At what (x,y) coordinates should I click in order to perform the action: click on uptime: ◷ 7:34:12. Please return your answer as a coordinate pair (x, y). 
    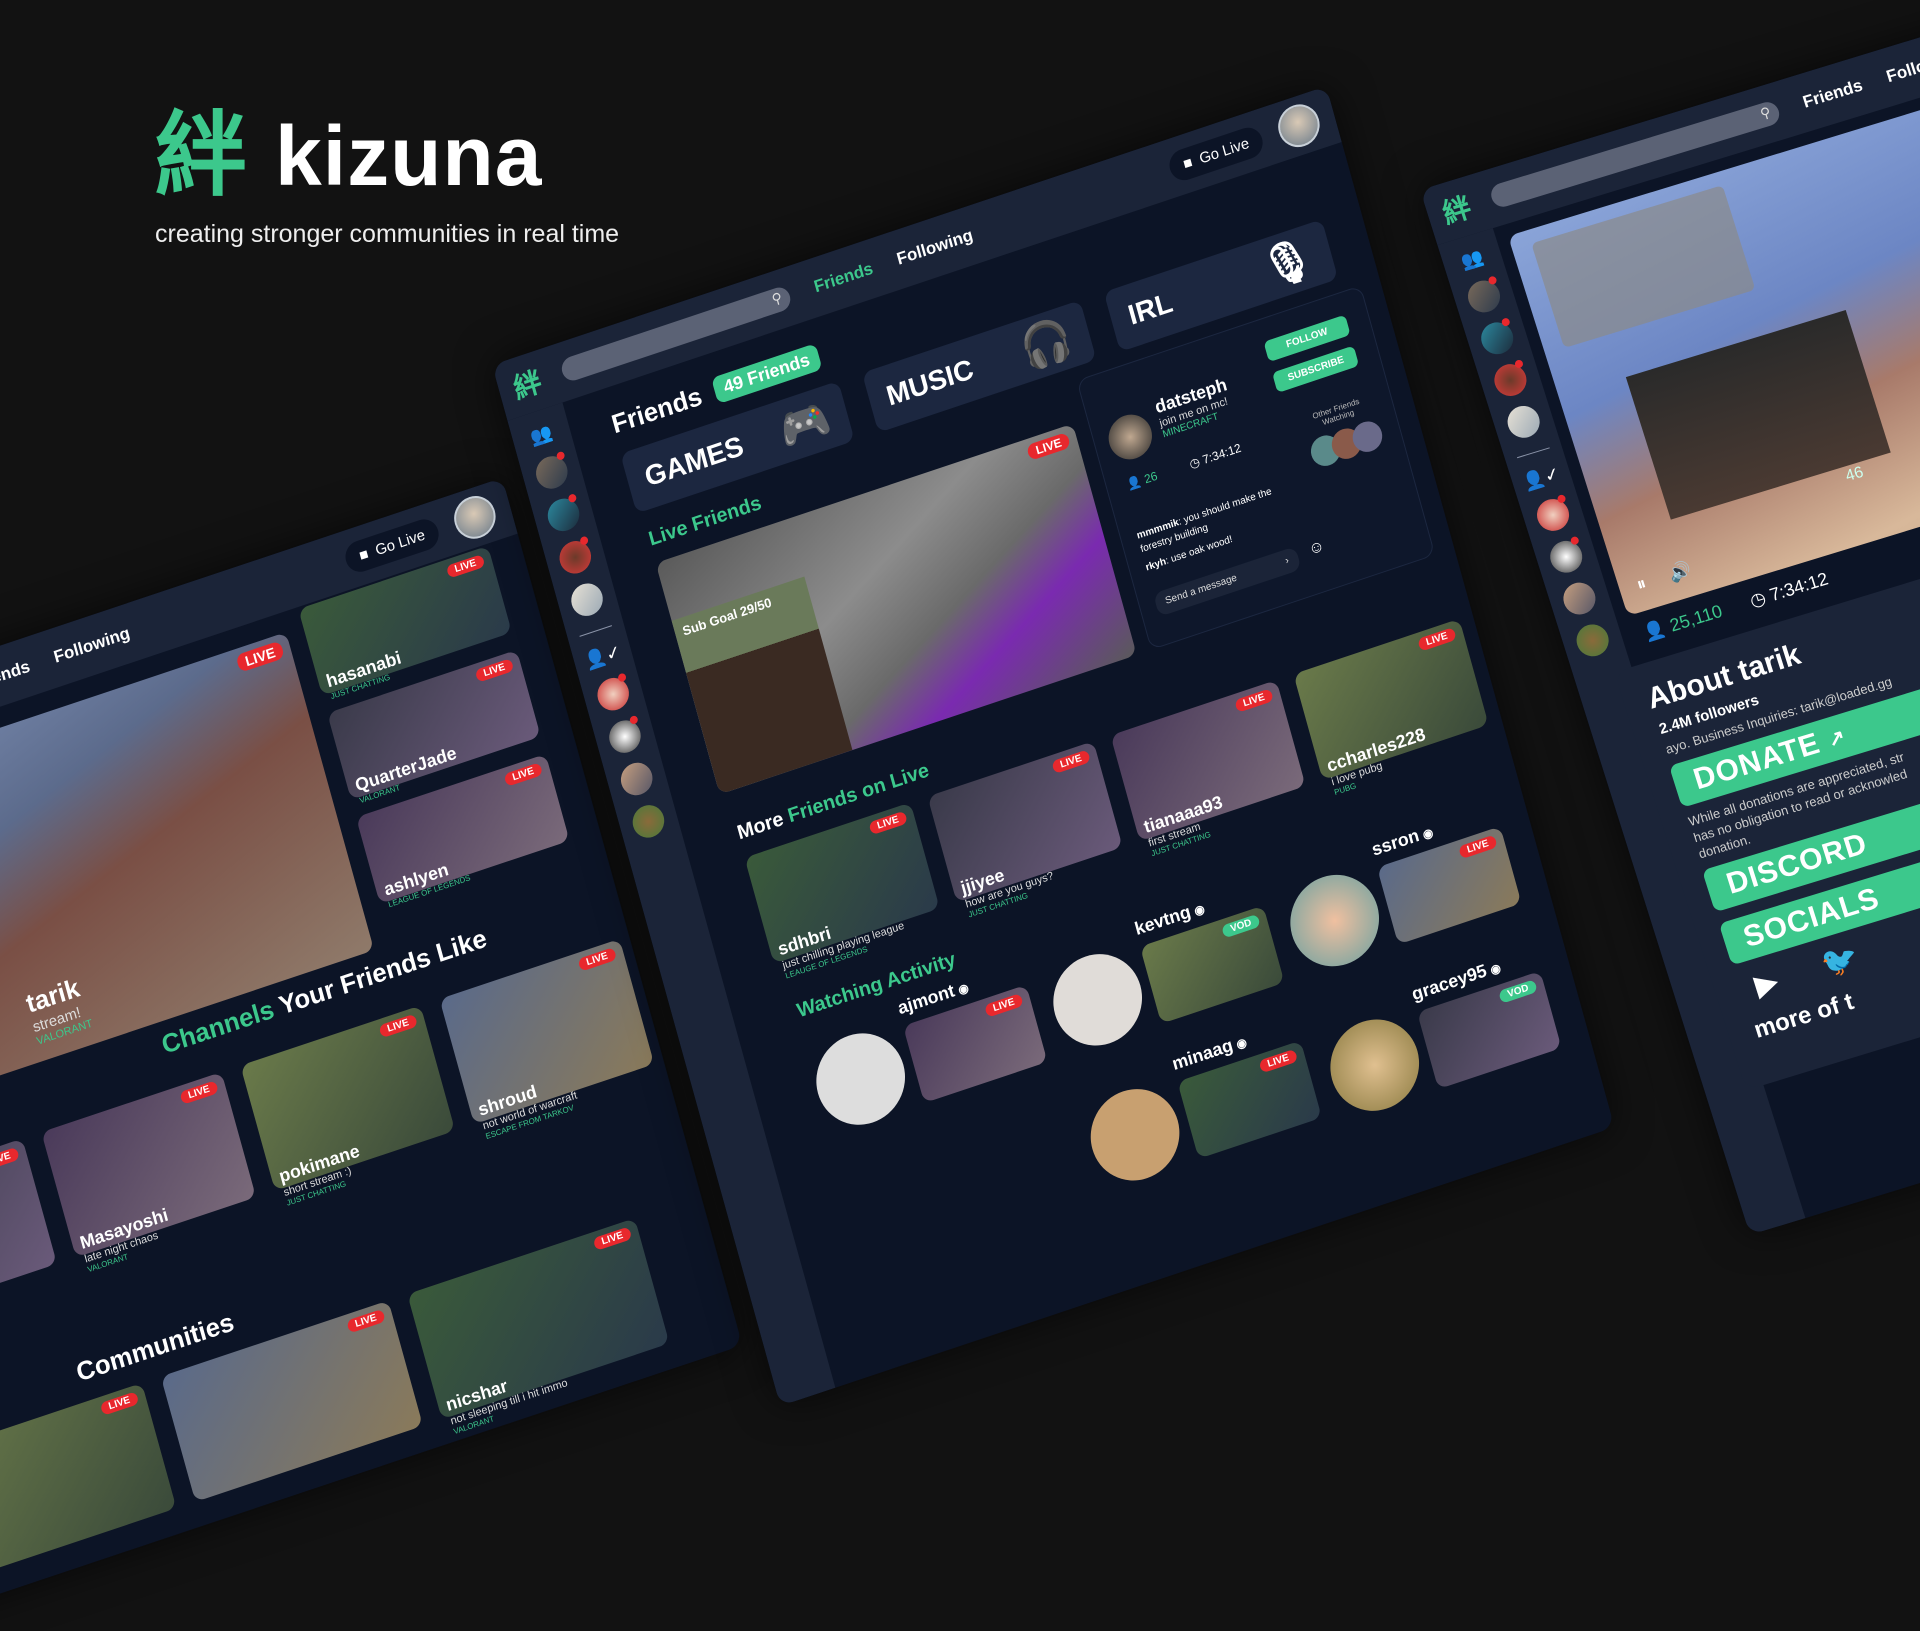
    Looking at the image, I should click on (1215, 456).